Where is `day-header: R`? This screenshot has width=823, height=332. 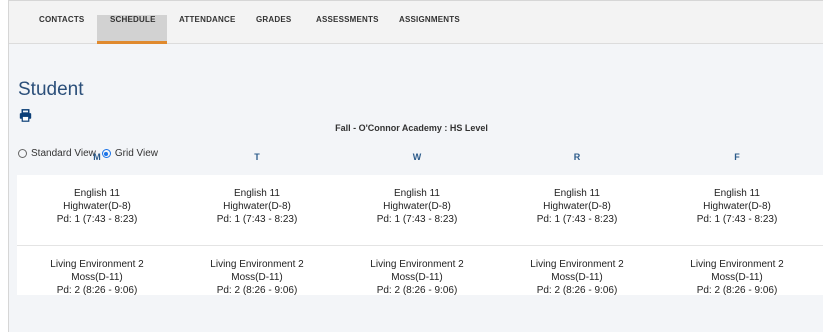
day-header: R is located at coordinates (577, 157).